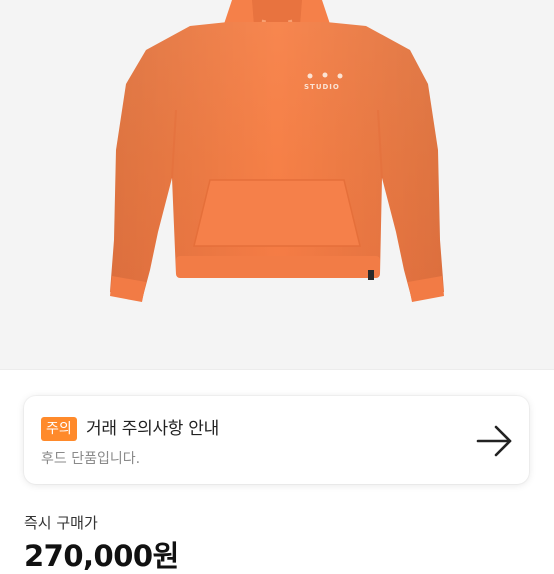 Image resolution: width=554 pixels, height=574 pixels. I want to click on warning-badge: 주의, so click(59, 429).